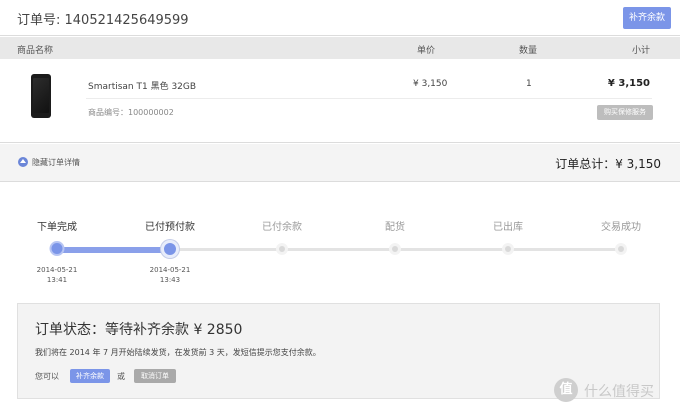  I want to click on pay-balance-button-top: 补齐余款, so click(647, 18).